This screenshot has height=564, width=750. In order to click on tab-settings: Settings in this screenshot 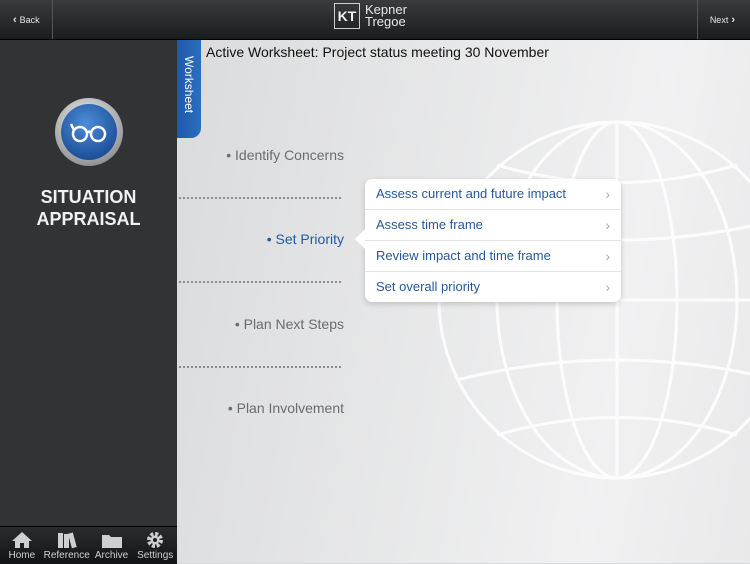, I will do `click(155, 545)`.